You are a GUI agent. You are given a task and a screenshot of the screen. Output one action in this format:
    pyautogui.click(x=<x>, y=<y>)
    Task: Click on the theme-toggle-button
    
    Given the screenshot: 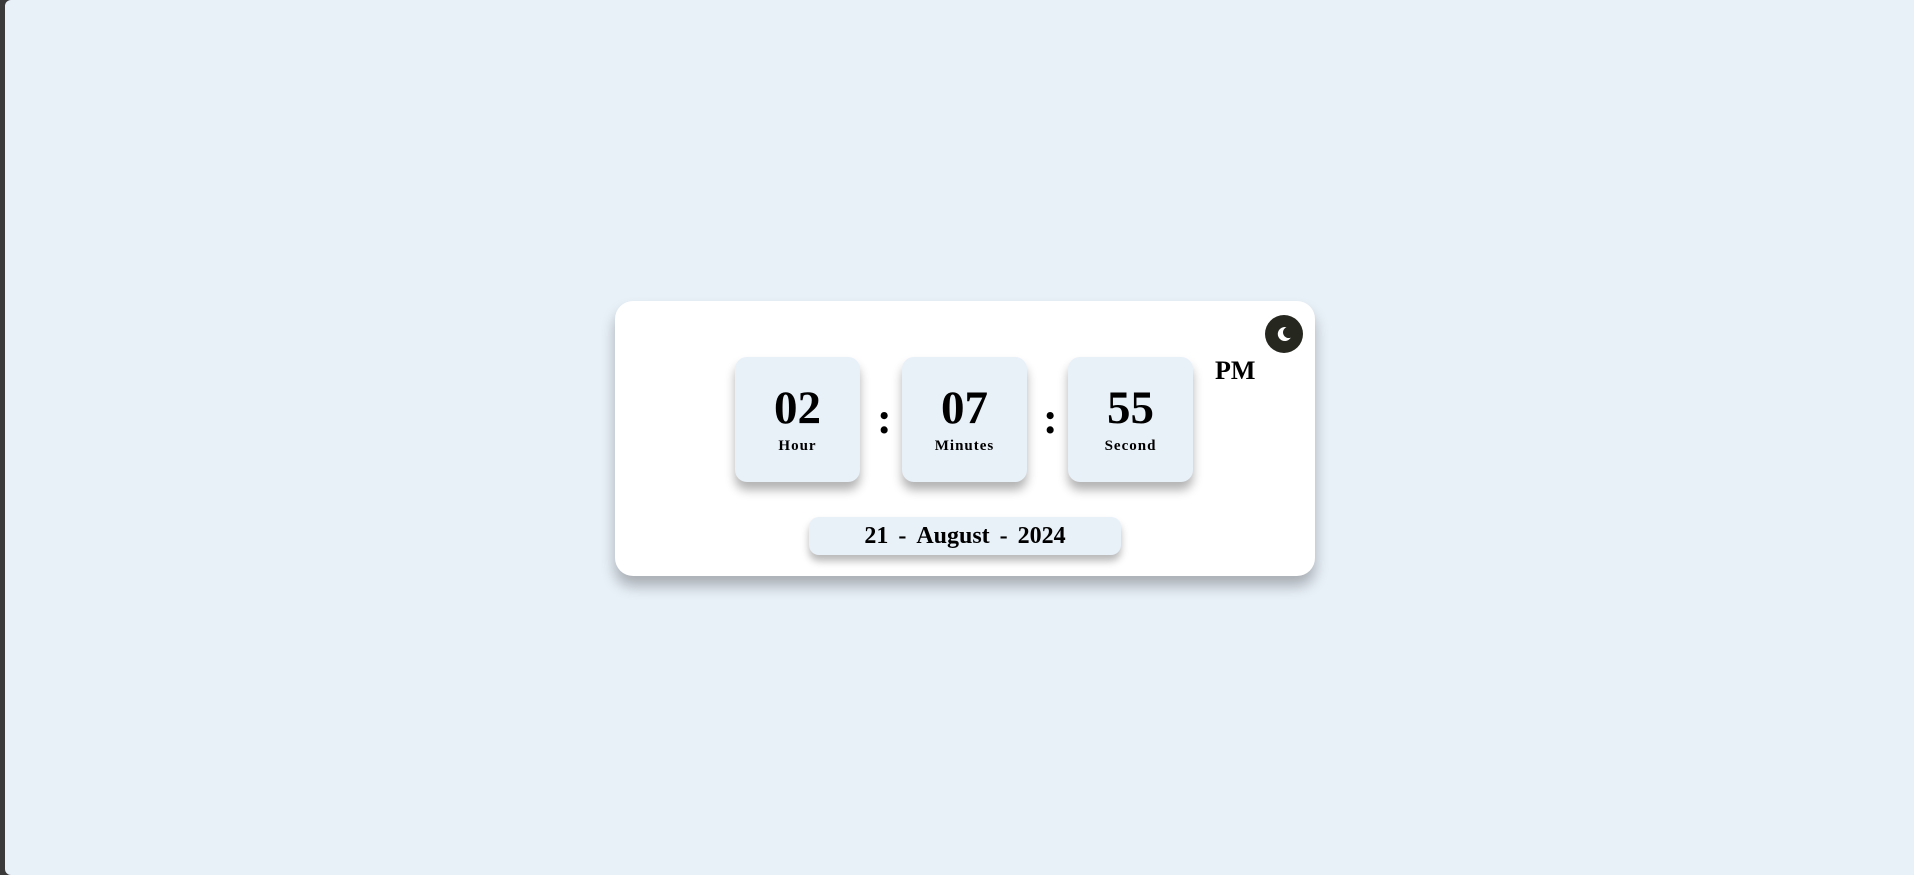 What is the action you would take?
    pyautogui.click(x=1284, y=334)
    